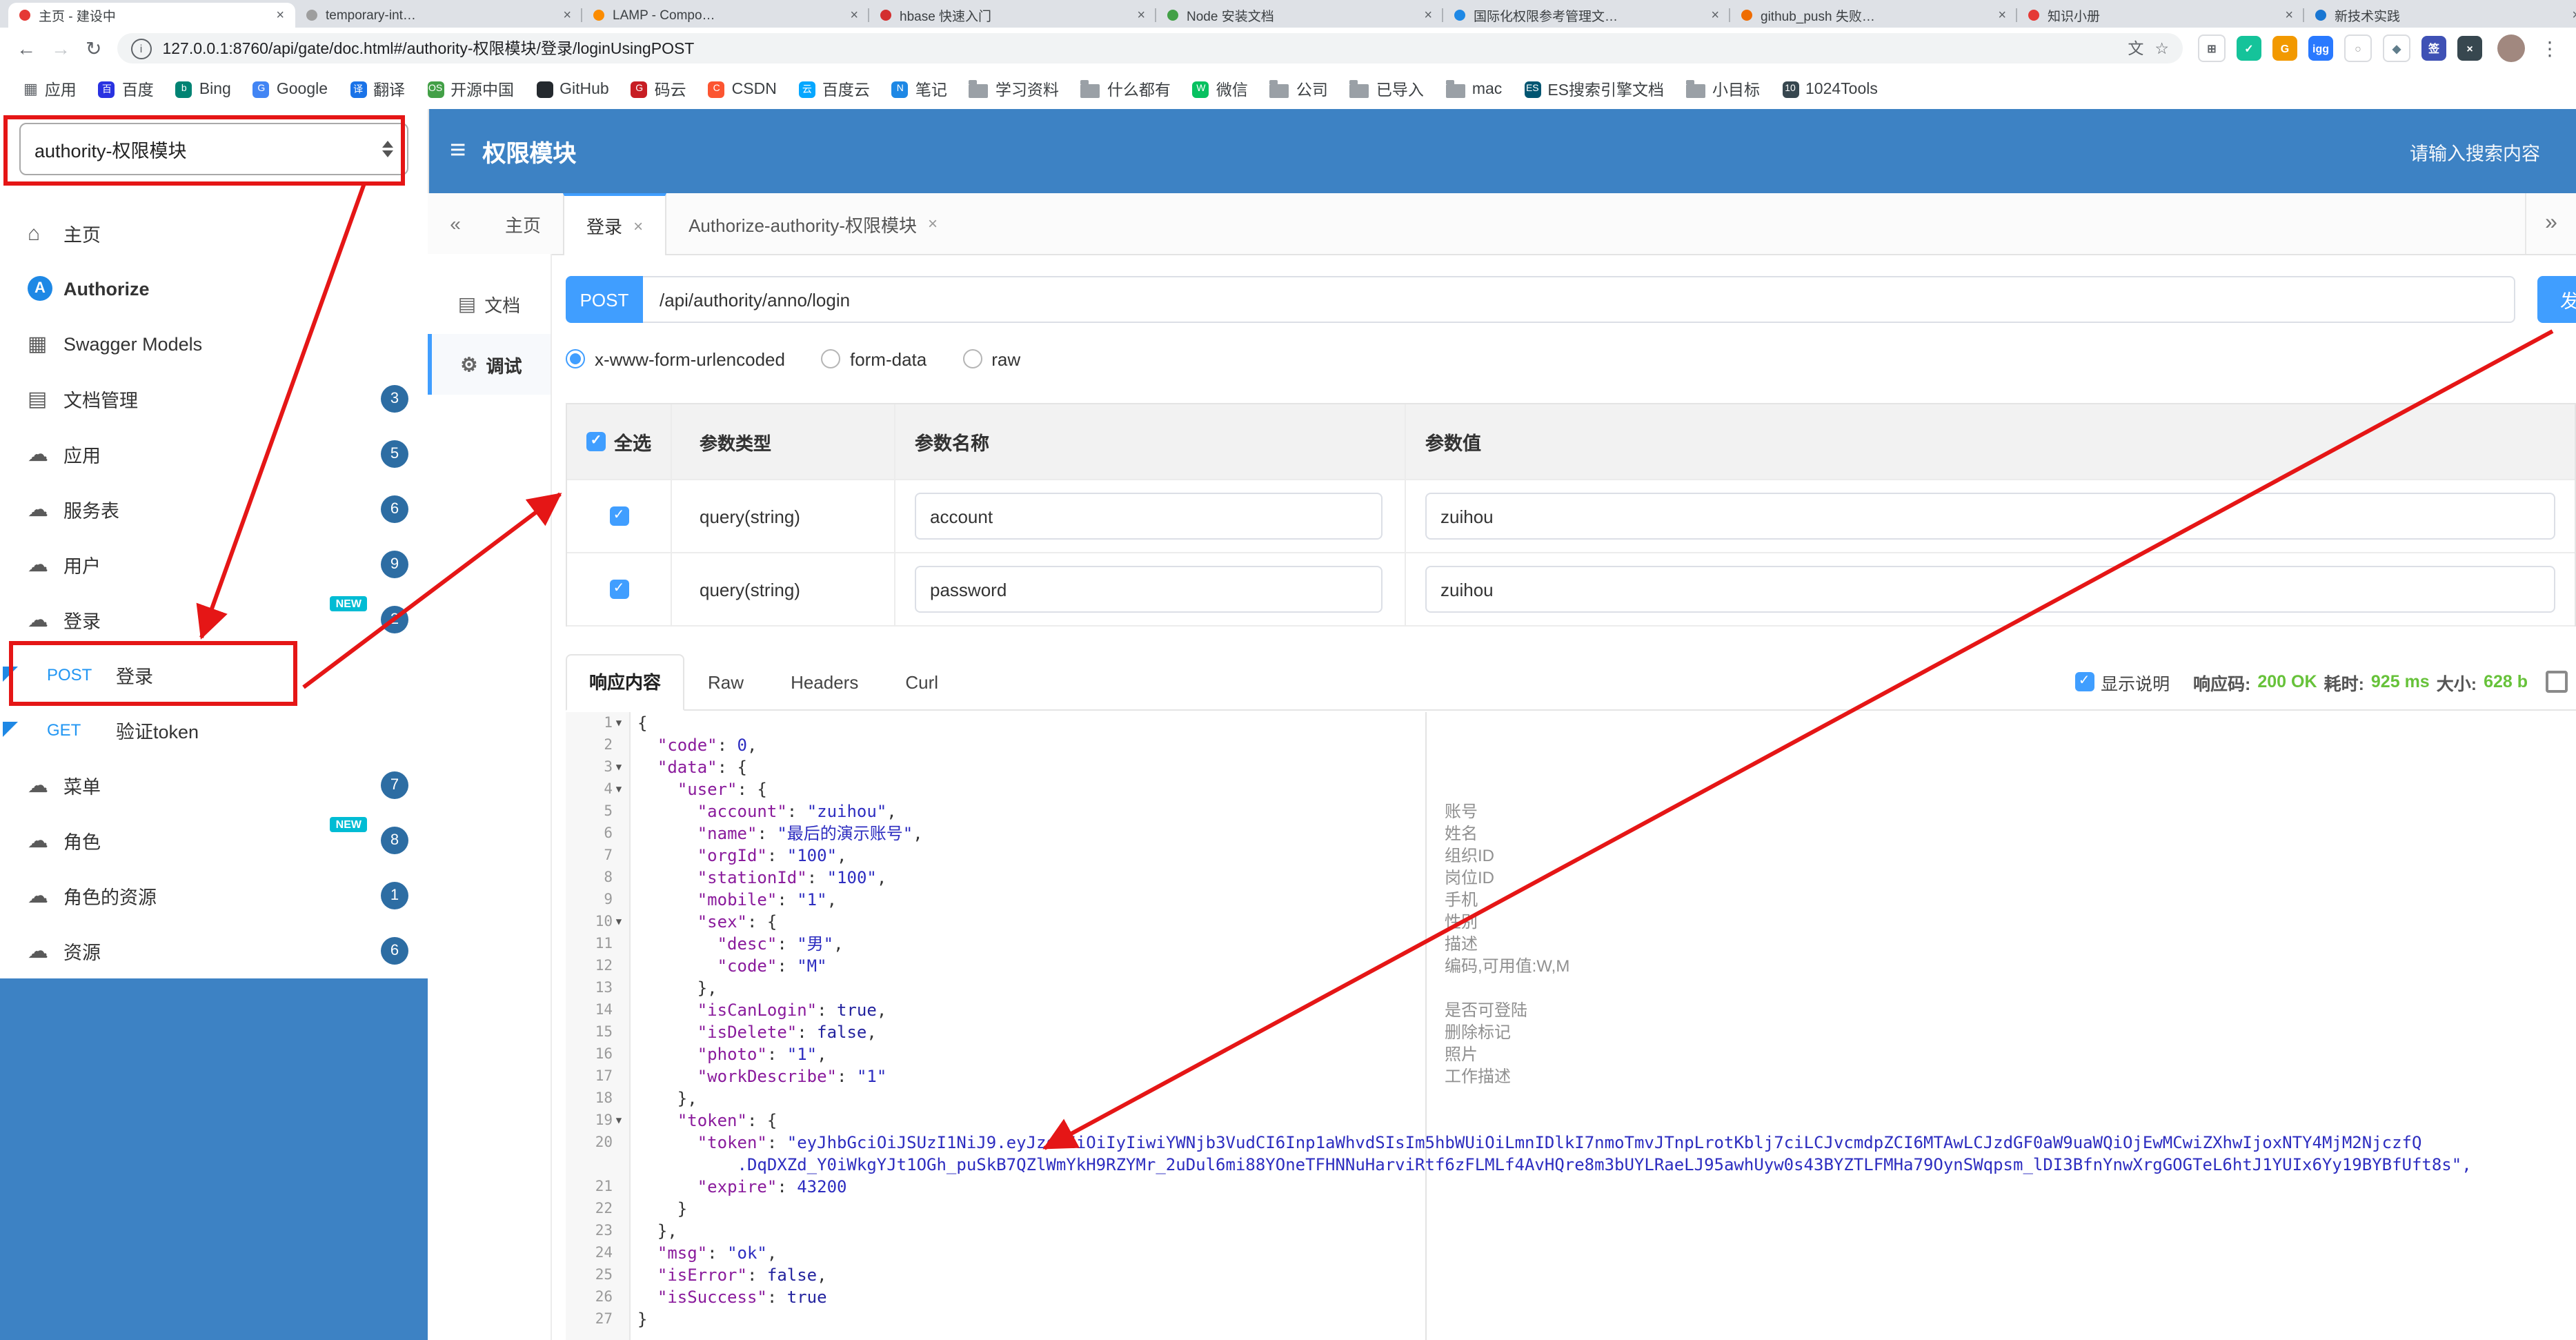 The image size is (2576, 1340). I want to click on bookmark-item: 学习资料, so click(1014, 89).